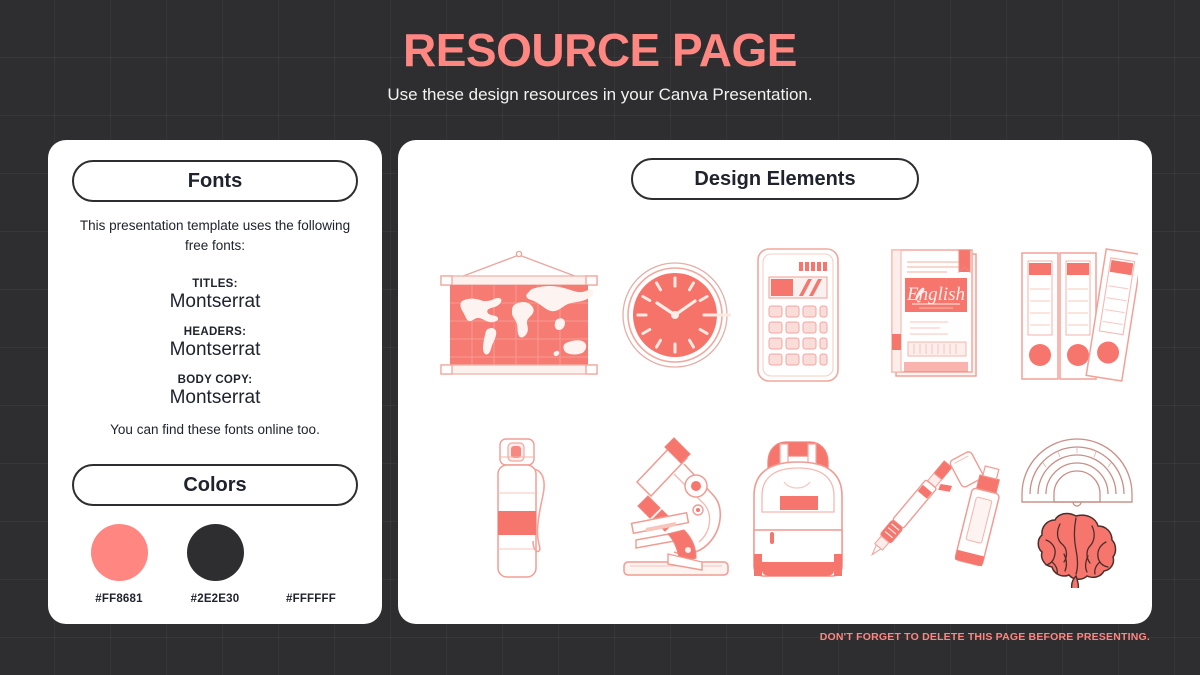 This screenshot has width=1200, height=675. What do you see at coordinates (935, 294) in the screenshot?
I see `book-title-text: English` at bounding box center [935, 294].